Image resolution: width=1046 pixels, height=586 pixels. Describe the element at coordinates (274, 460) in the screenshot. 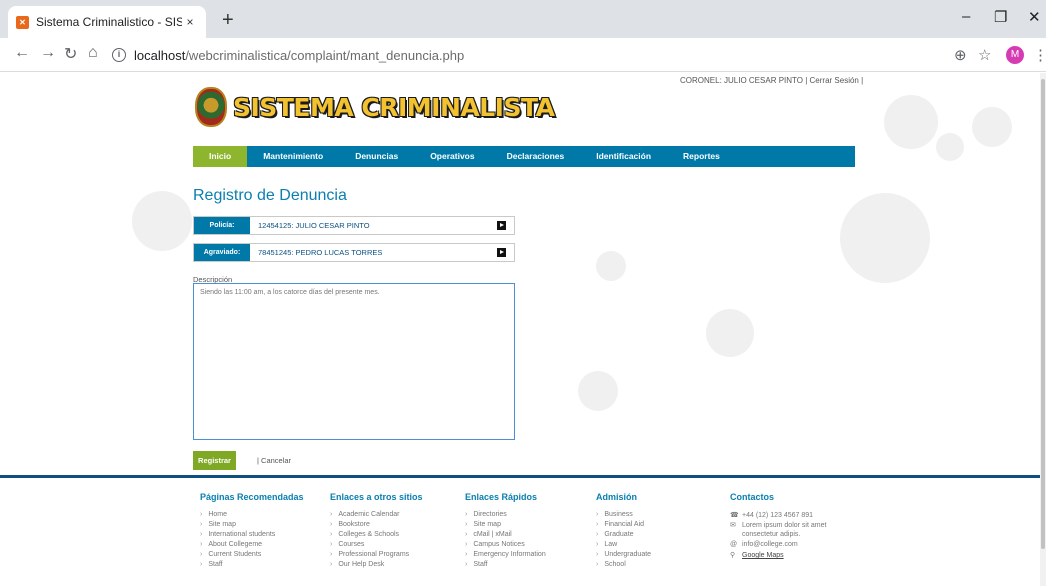

I see `cancel-link: | Cancelar` at that location.